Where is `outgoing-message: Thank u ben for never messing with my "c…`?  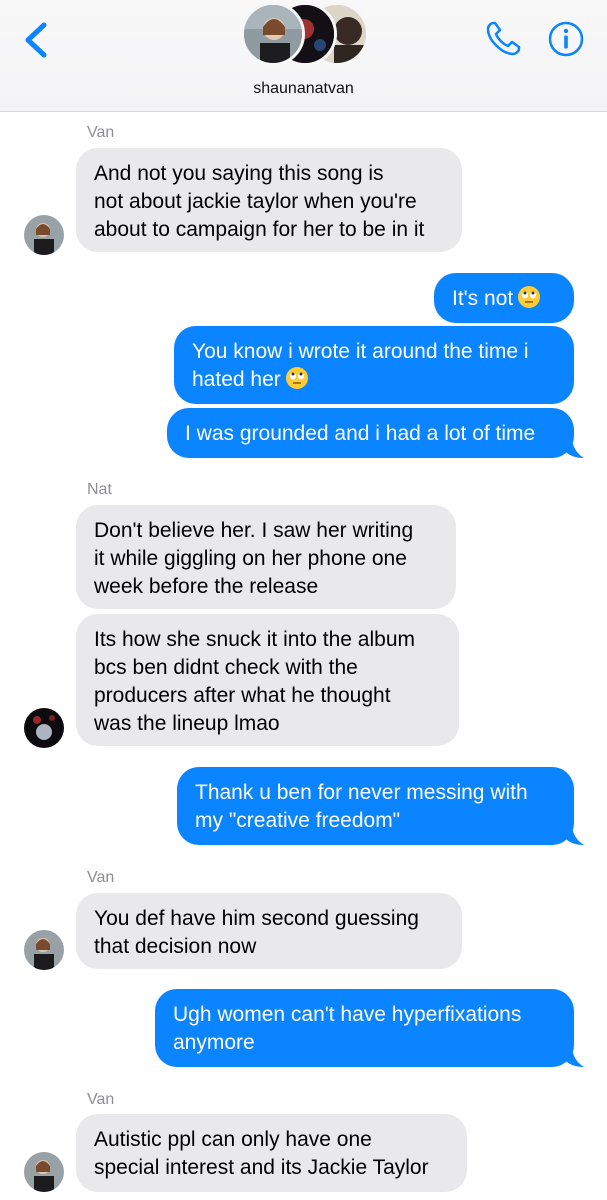
outgoing-message: Thank u ben for never messing with my "c… is located at coordinates (375, 806).